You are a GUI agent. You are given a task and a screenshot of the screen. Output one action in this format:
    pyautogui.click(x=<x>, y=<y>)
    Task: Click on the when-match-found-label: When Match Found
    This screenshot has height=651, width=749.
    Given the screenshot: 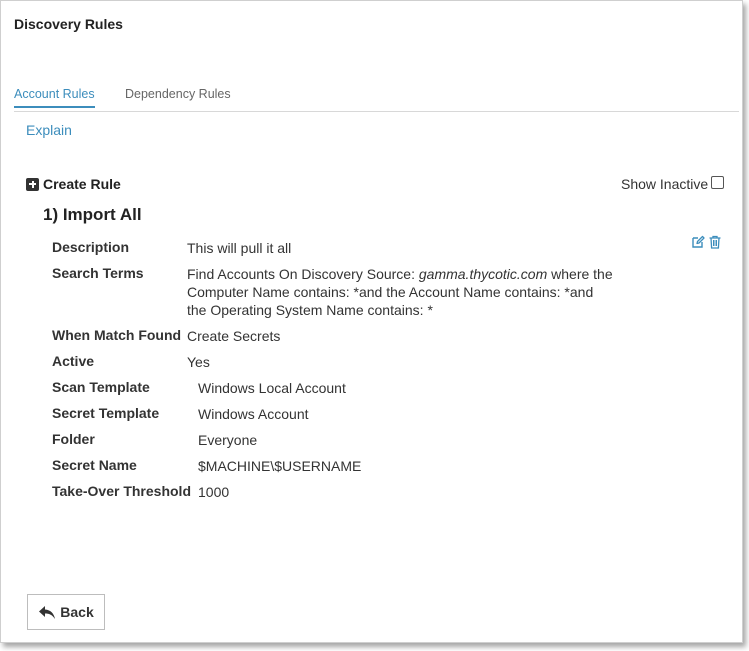 What is the action you would take?
    pyautogui.click(x=117, y=335)
    